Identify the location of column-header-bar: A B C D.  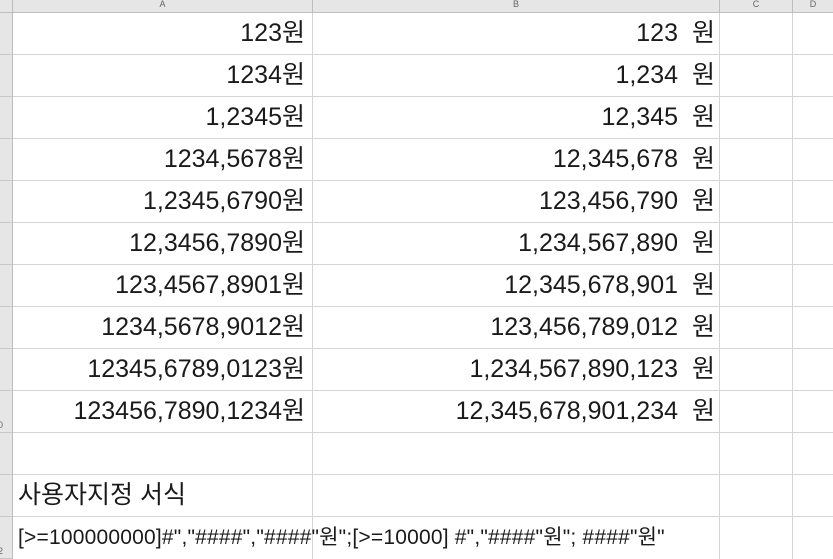
(416, 6).